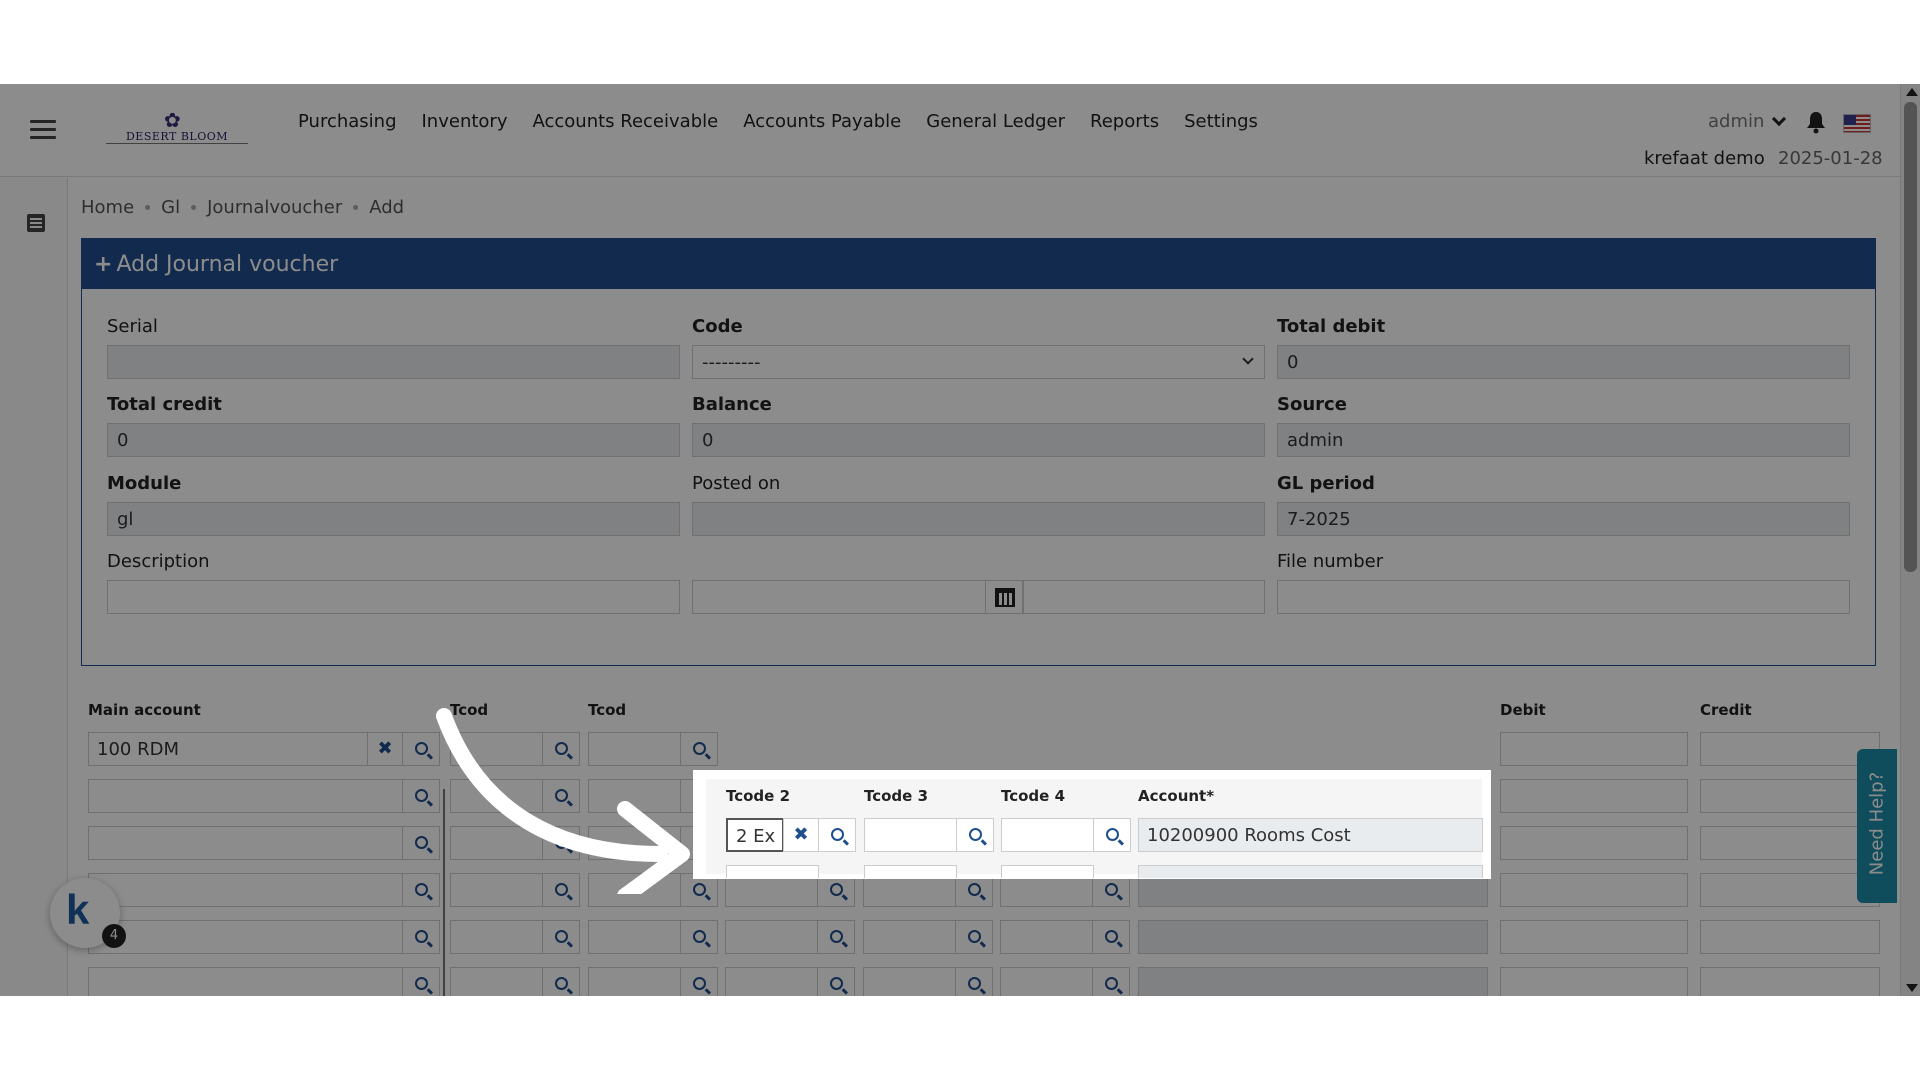 The width and height of the screenshot is (1920, 1080). Describe the element at coordinates (387, 207) in the screenshot. I see `breadcrumb-add: Add` at that location.